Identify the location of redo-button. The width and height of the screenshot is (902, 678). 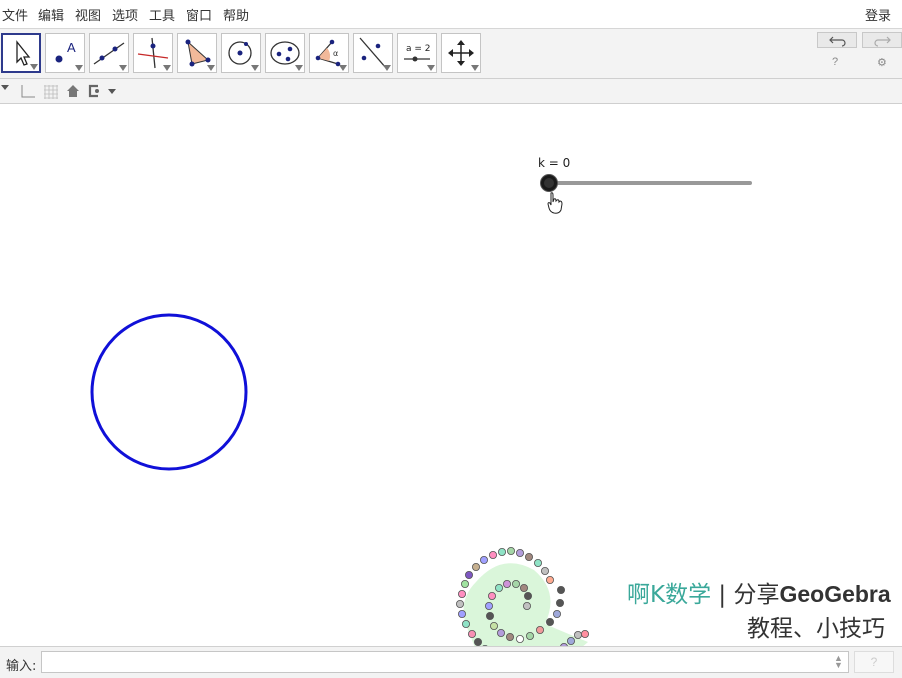
(882, 40).